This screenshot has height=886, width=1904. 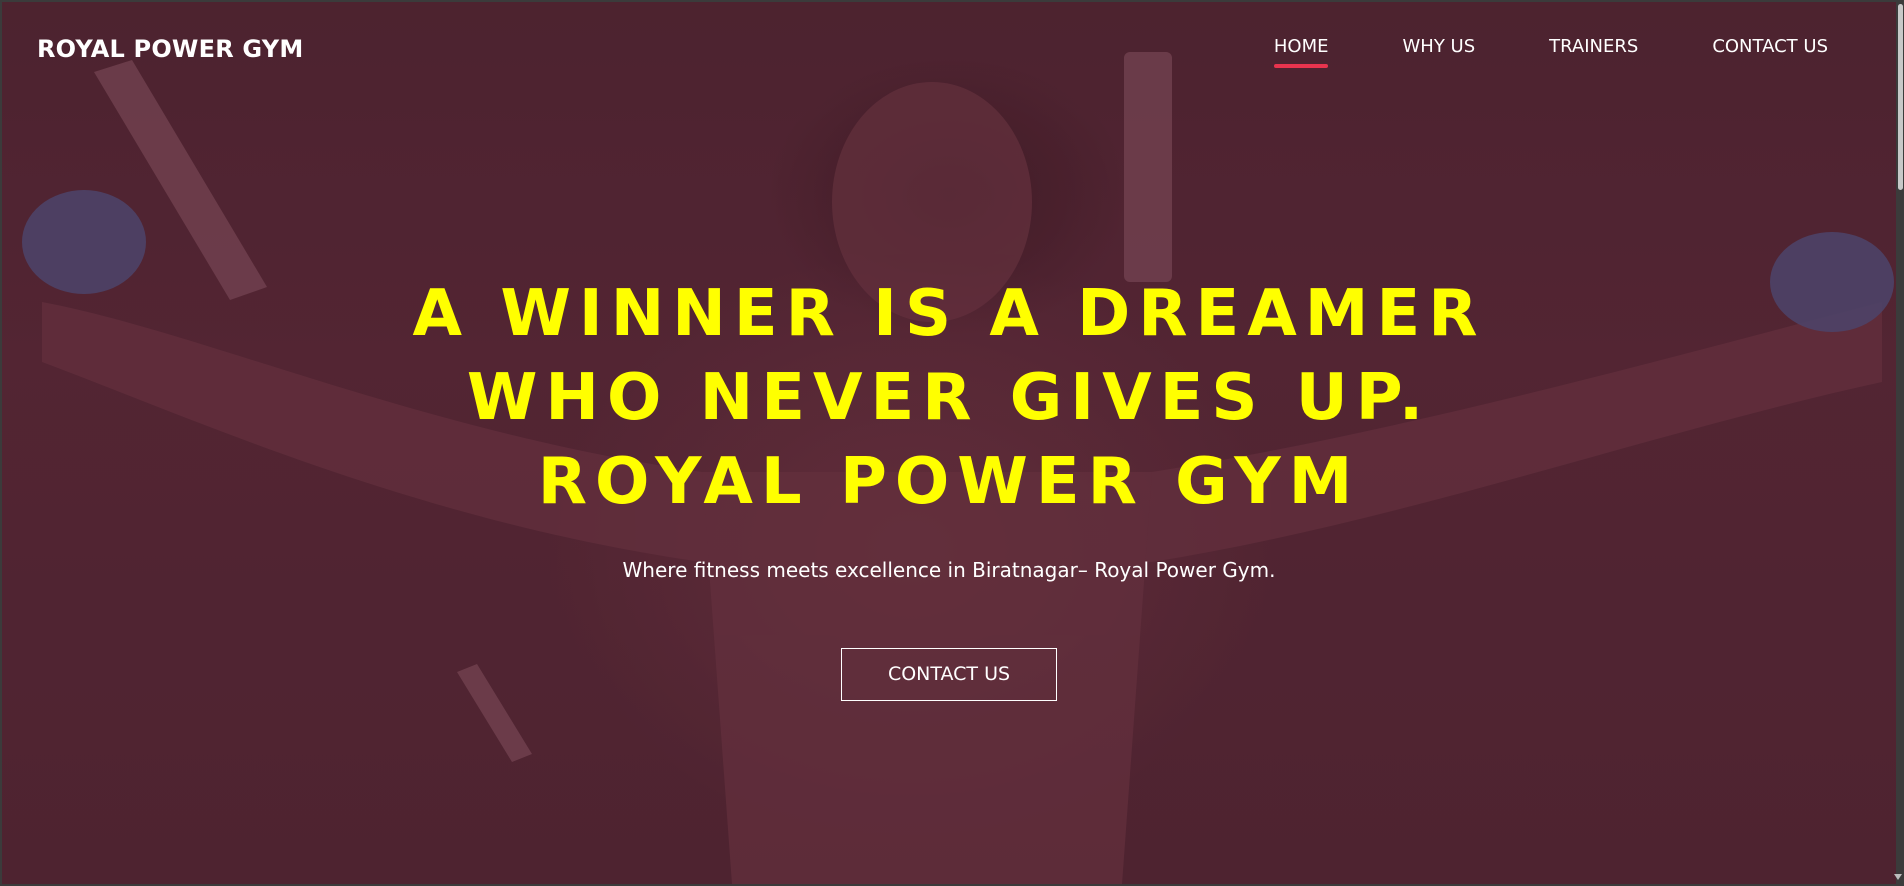 I want to click on brand-logo: ROYAL POWER GYM, so click(x=170, y=49).